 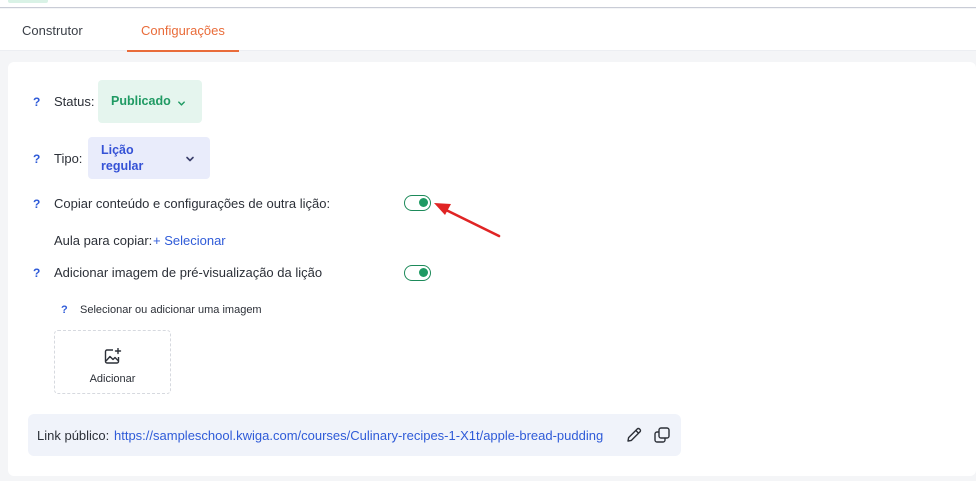 I want to click on status-value: Publicado, so click(x=141, y=101).